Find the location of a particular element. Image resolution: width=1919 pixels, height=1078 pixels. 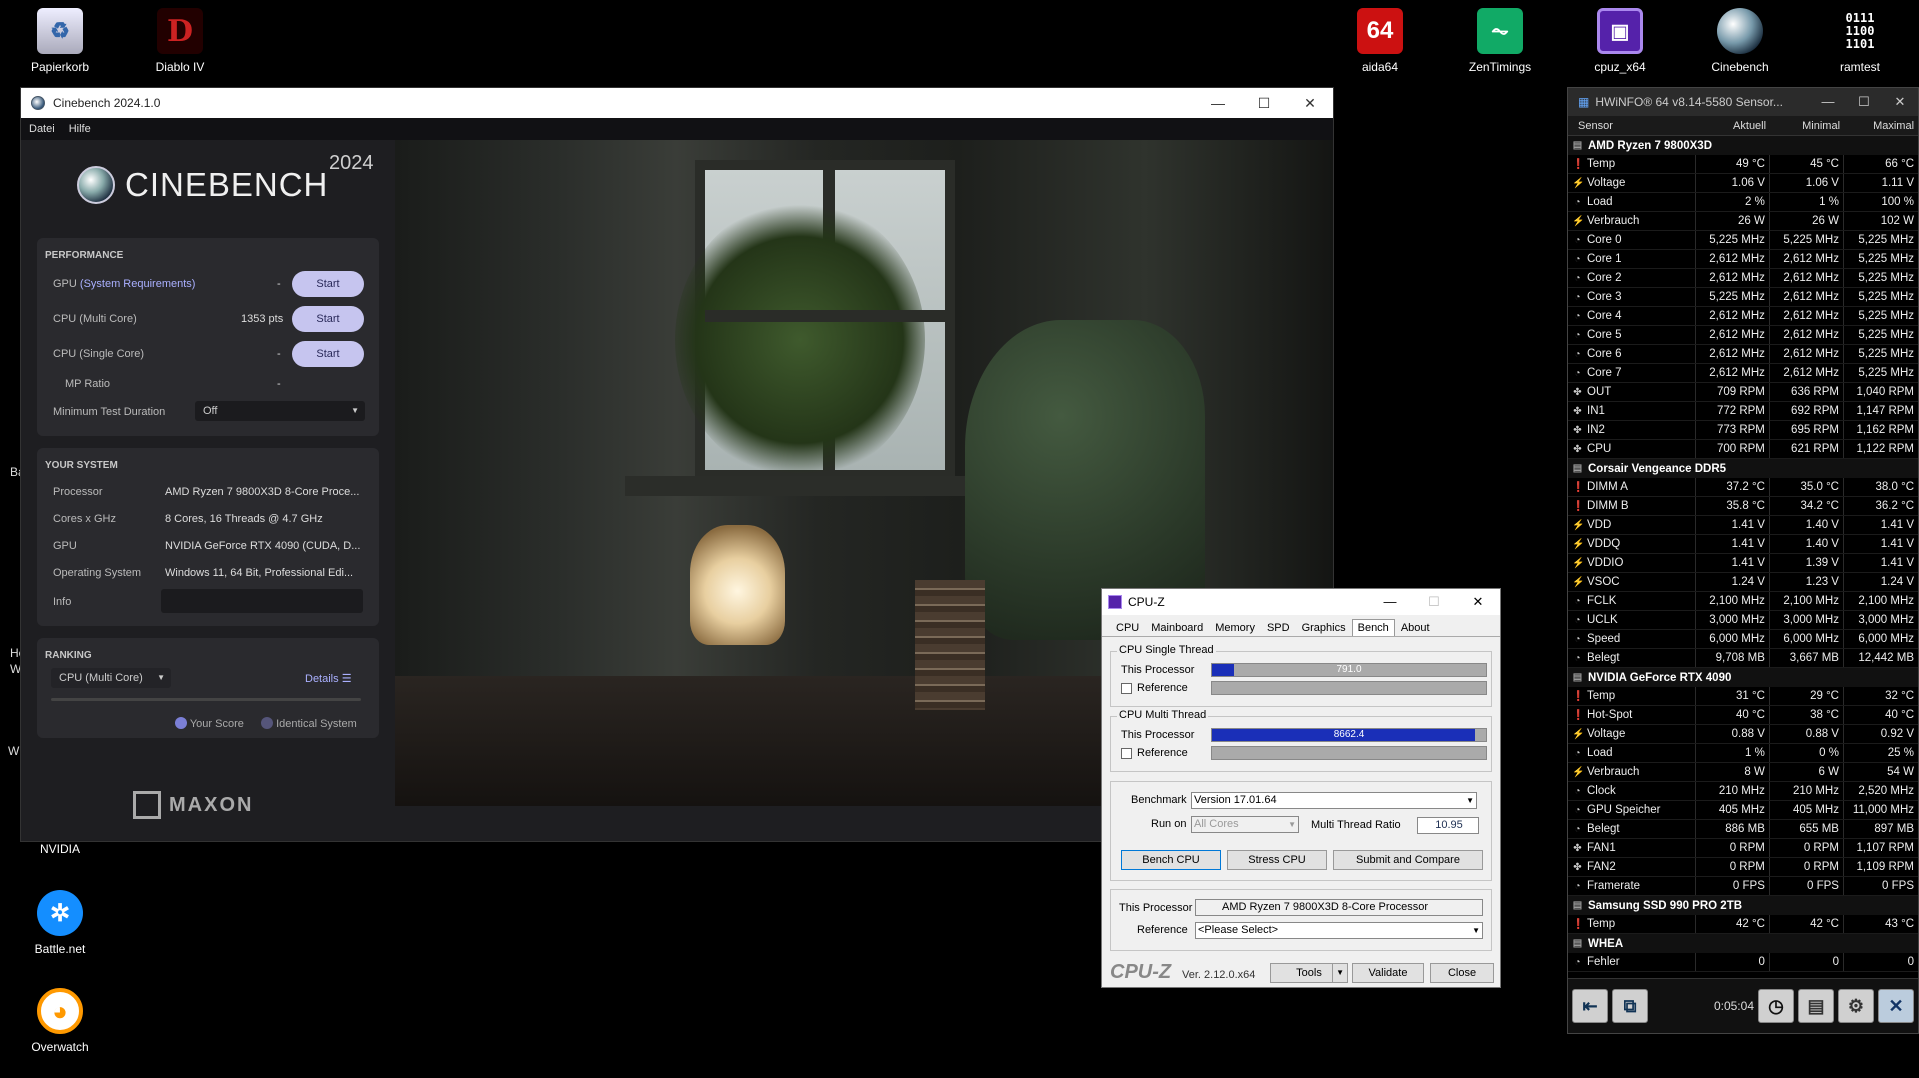

ranking-details-link: Details ☰ is located at coordinates (328, 678).